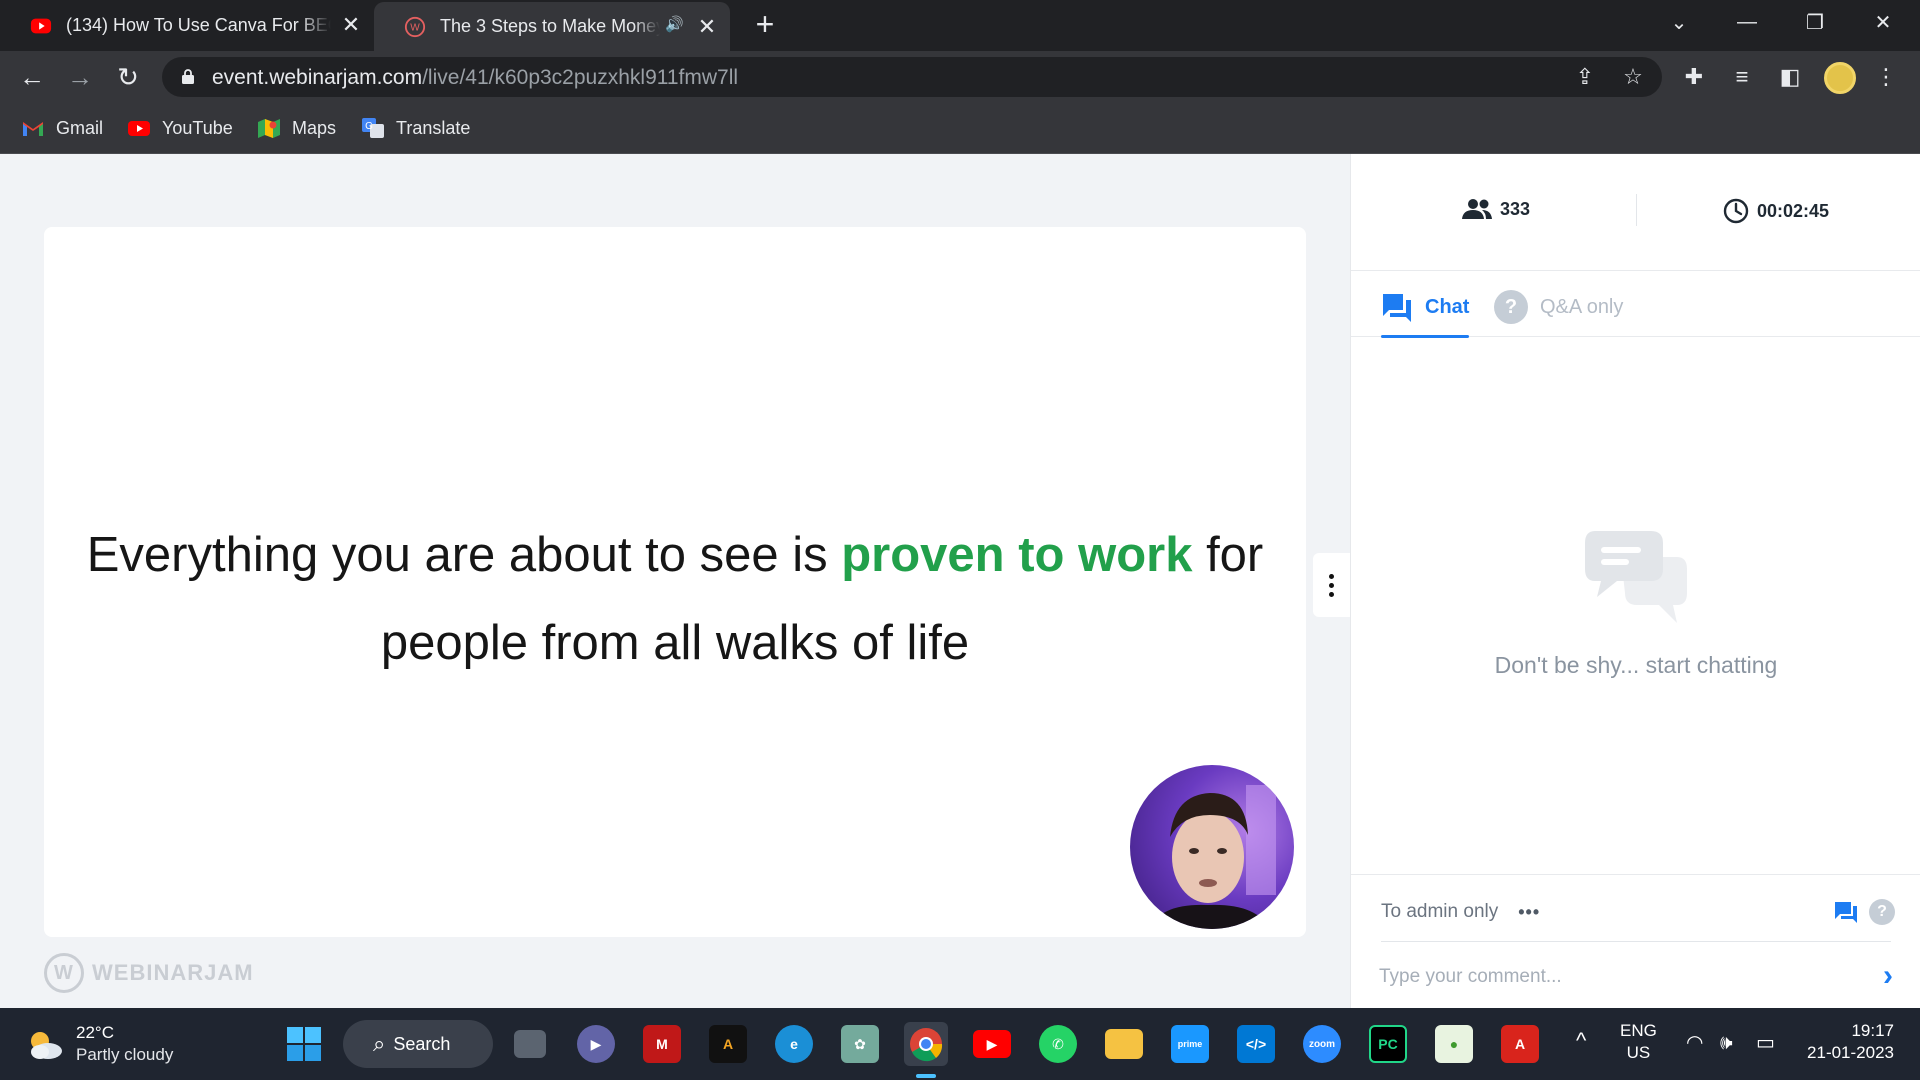 This screenshot has height=1080, width=1920. I want to click on tab-qa-label: Q&A only, so click(1582, 306).